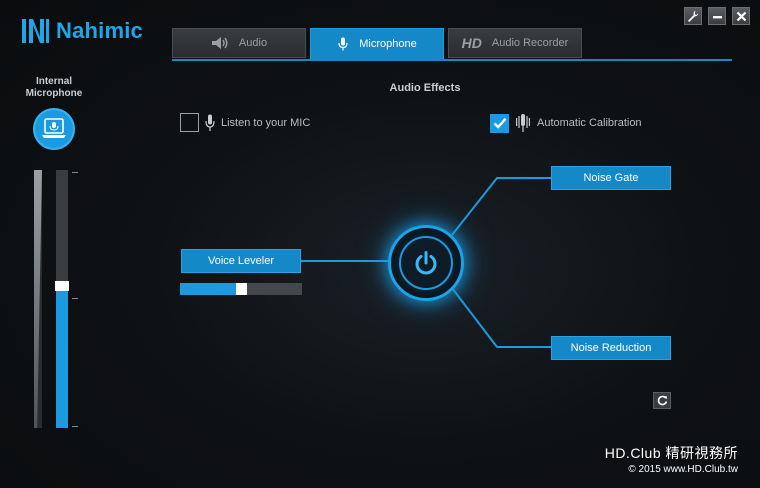  I want to click on power-icon, so click(426, 263).